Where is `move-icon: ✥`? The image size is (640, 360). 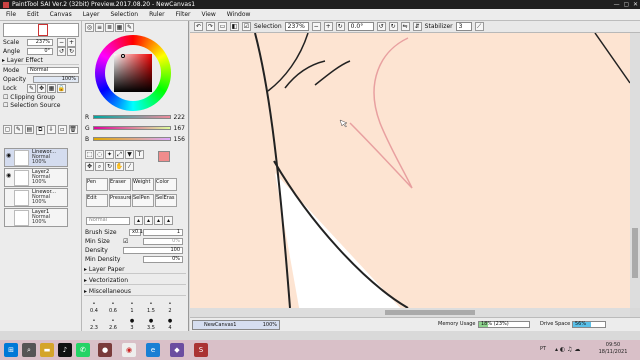
move-icon: ✥ is located at coordinates (89, 166).